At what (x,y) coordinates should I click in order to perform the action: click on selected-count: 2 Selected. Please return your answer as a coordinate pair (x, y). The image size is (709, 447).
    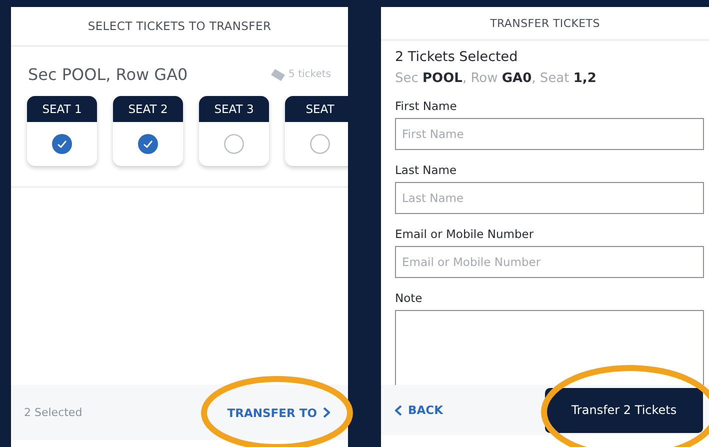
    Looking at the image, I should click on (53, 412).